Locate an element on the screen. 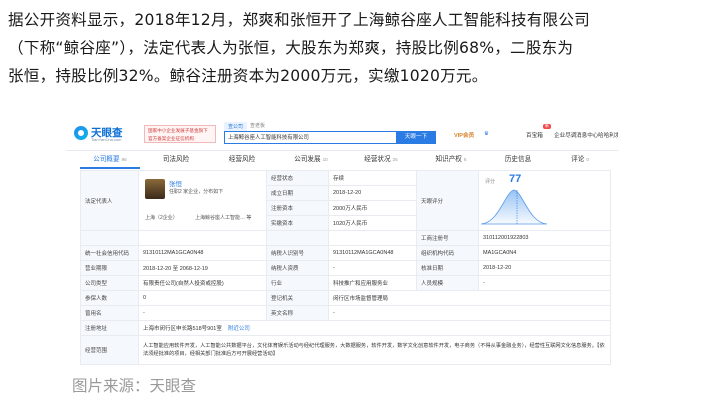 The width and height of the screenshot is (708, 410). credit-value: 91310112MA1GCA0N48 is located at coordinates (202, 253).